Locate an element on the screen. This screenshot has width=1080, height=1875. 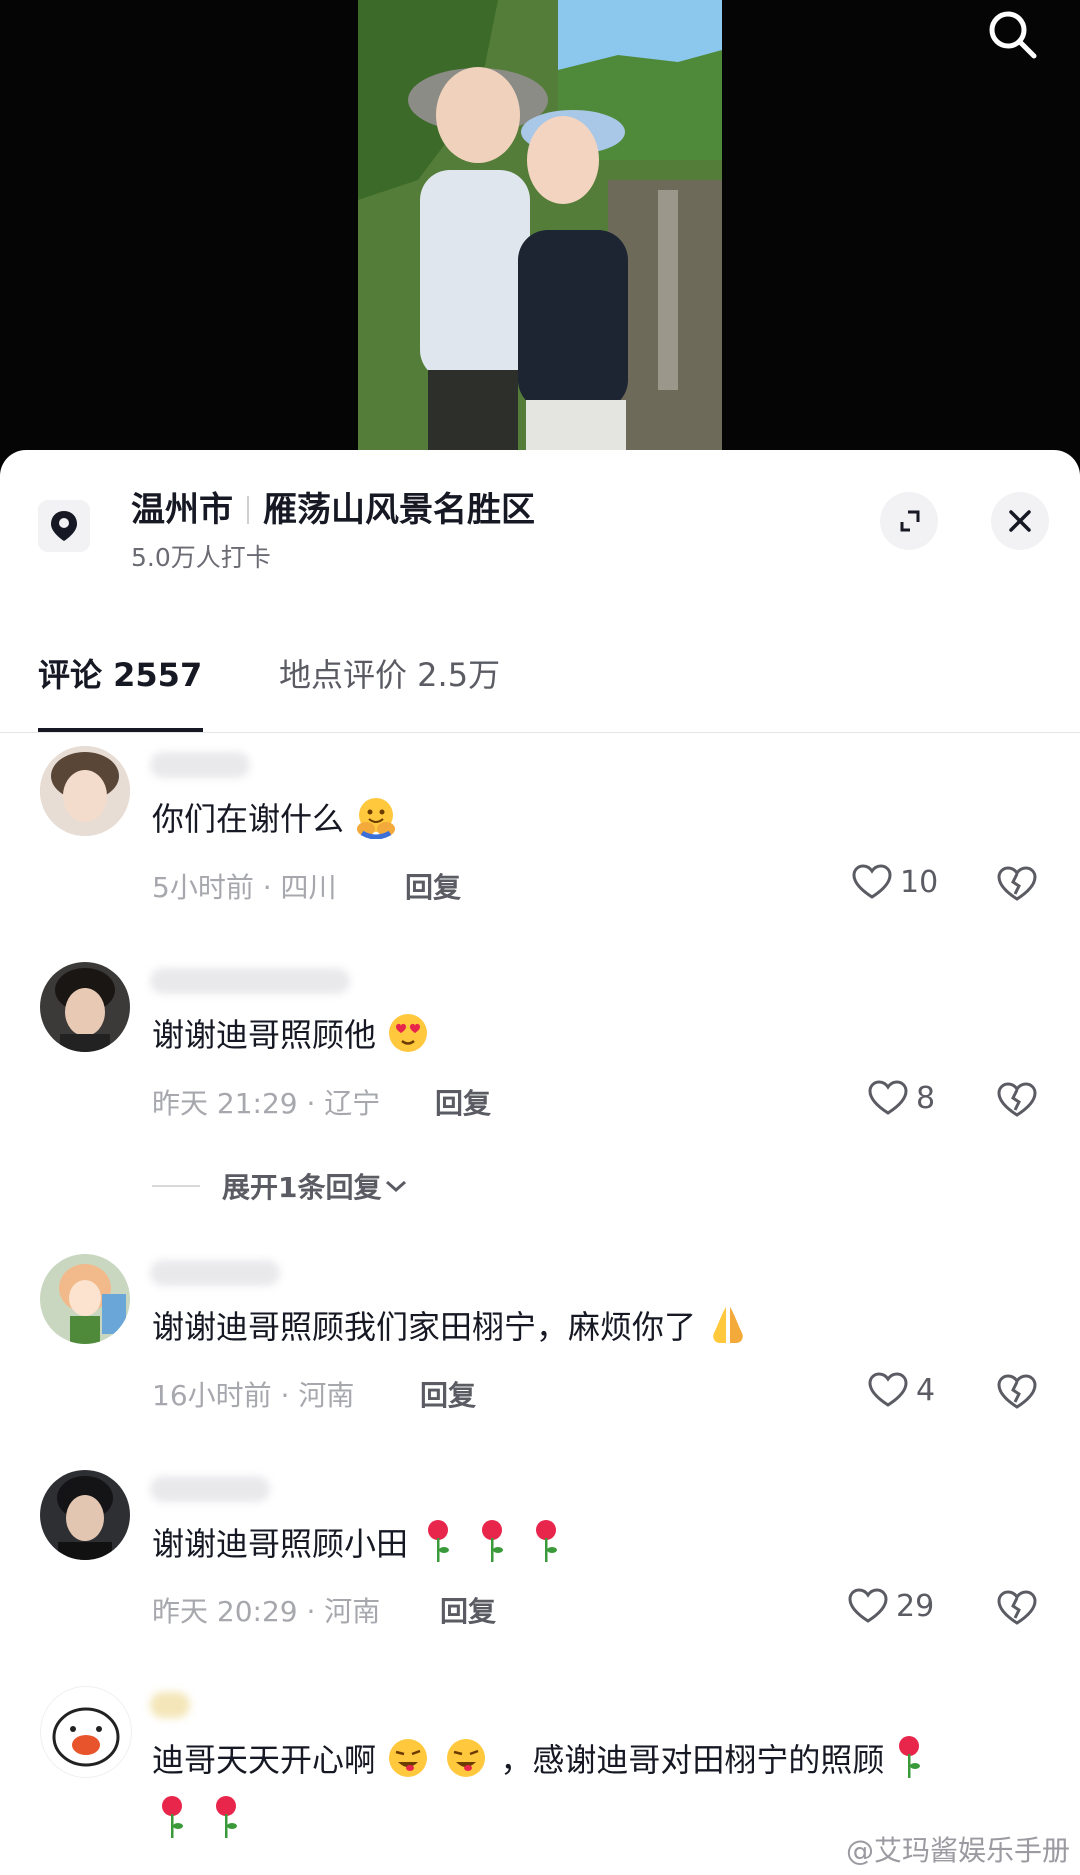
like-count: 4 is located at coordinates (926, 1390).